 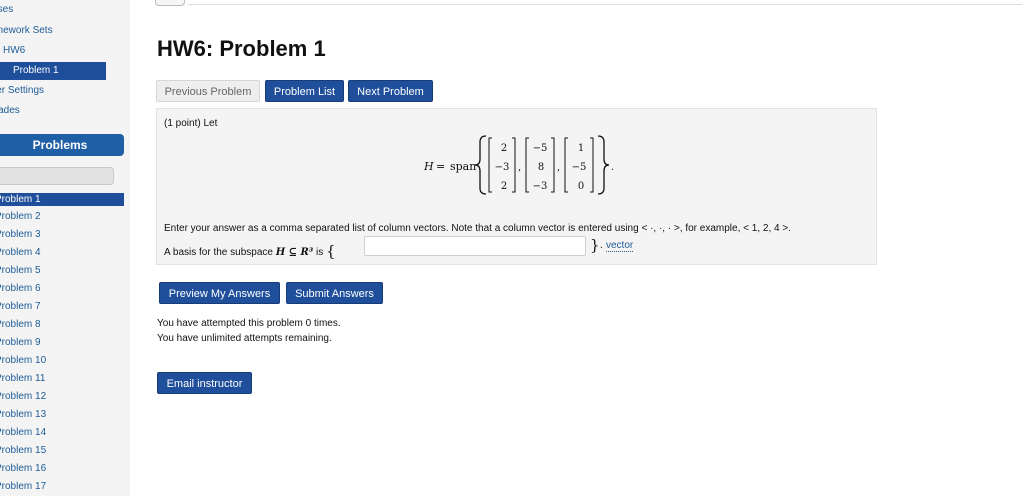 I want to click on basis-prompt: A basis for the subspace H ⊆ R³ is {, so click(x=250, y=250).